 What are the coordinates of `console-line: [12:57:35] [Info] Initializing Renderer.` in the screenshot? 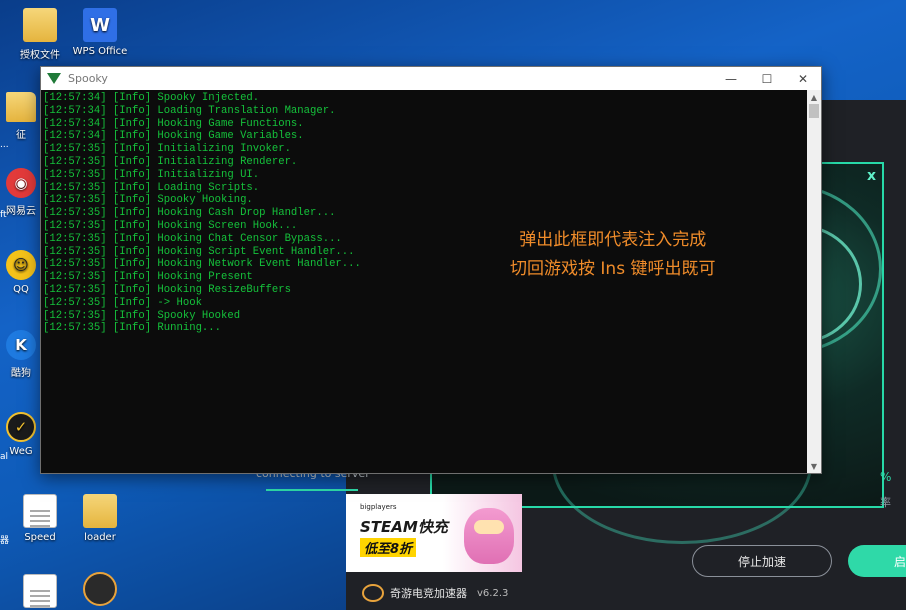 It's located at (170, 161).